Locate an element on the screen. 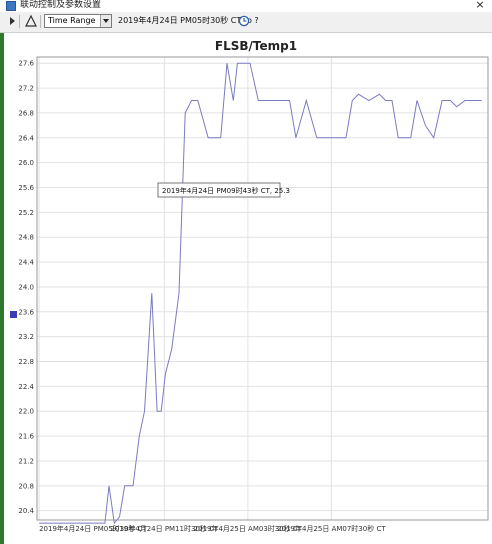 Image resolution: width=492 pixels, height=544 pixels. window-title: 联动控制及参数设置 is located at coordinates (61, 5).